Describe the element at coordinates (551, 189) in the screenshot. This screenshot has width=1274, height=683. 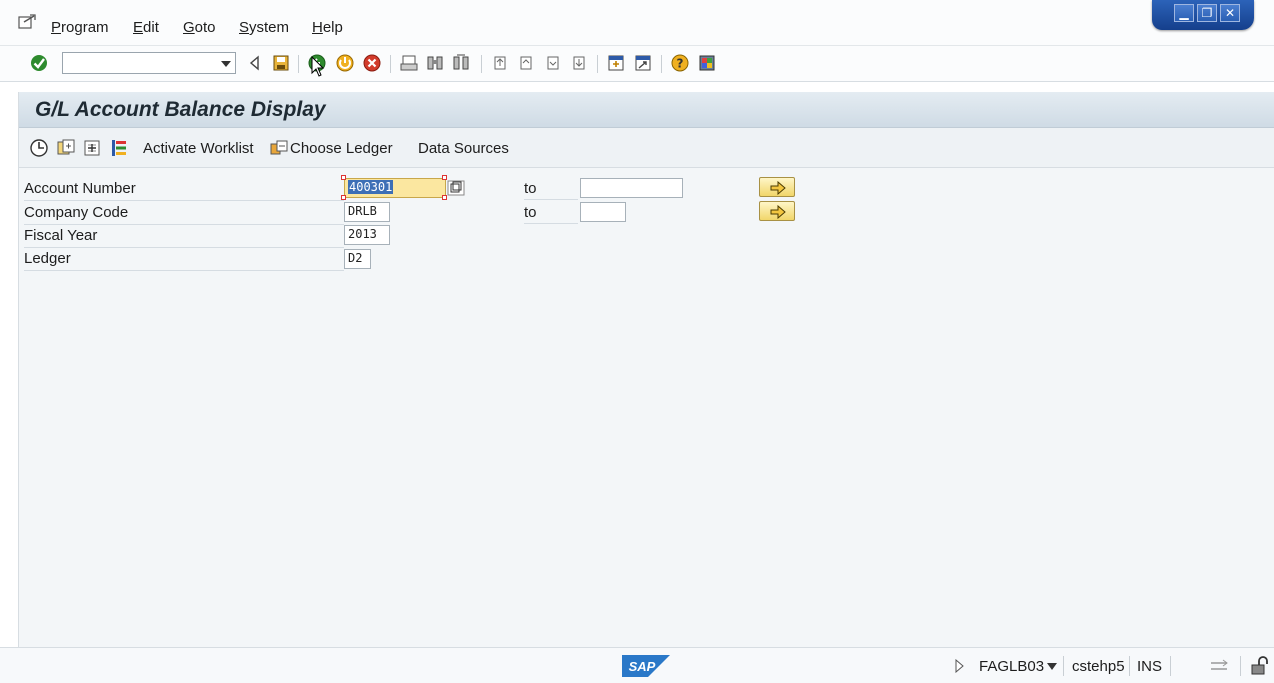
I see `account-number-to-label: to` at that location.